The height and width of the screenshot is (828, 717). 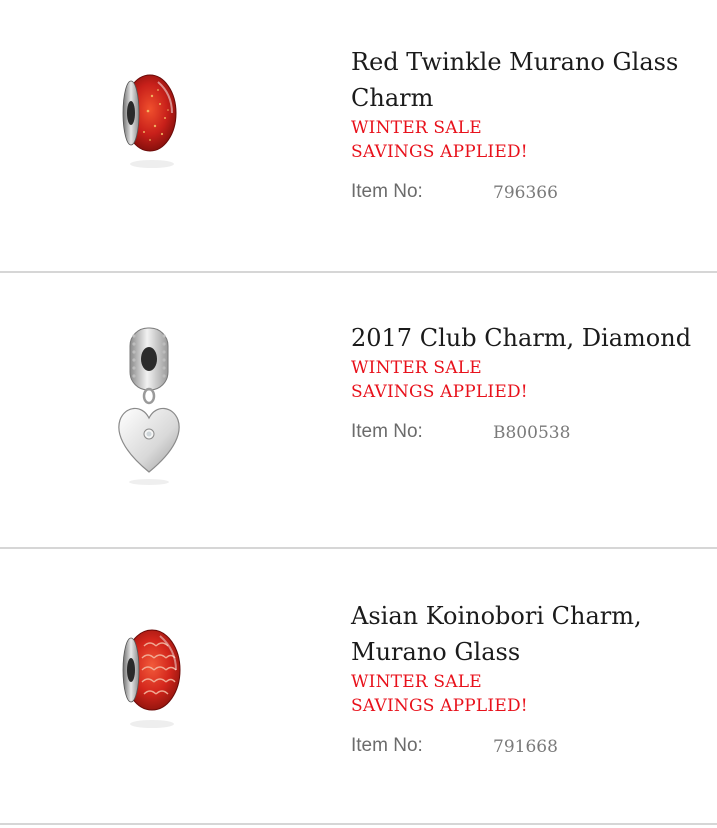 I want to click on product-title-line: Murano Glass, so click(x=531, y=652).